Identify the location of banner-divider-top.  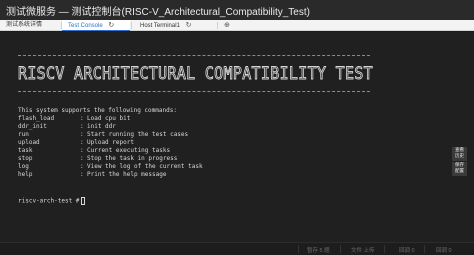
(194, 55).